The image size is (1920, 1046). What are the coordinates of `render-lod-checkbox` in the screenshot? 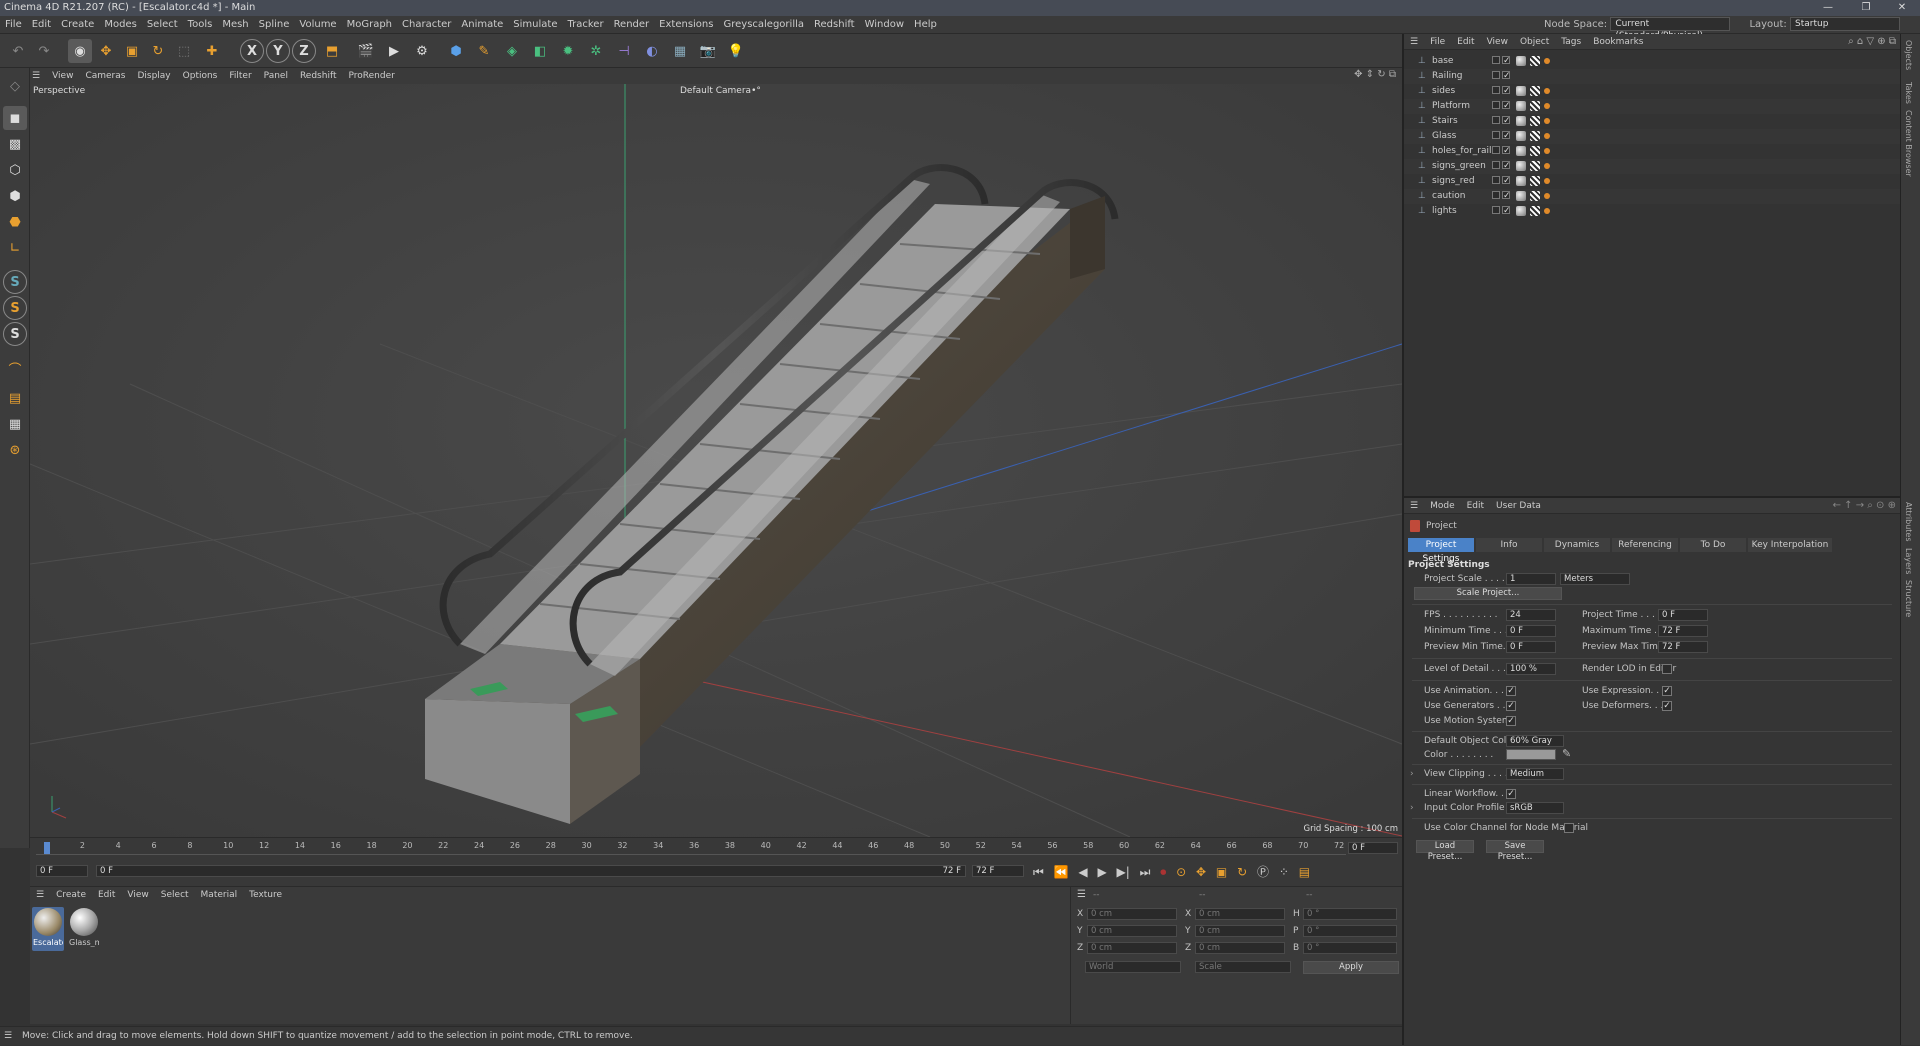 It's located at (1667, 669).